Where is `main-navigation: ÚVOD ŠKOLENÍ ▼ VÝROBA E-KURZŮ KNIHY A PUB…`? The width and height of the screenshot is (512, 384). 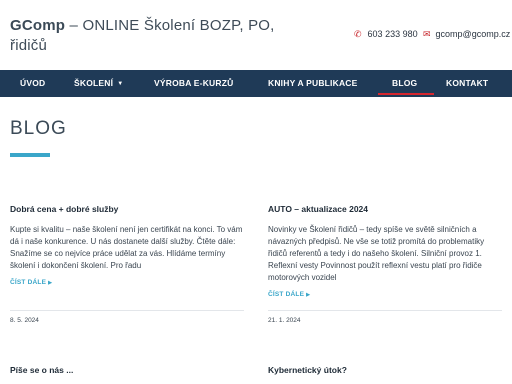 main-navigation: ÚVOD ŠKOLENÍ ▼ VÝROBA E-KURZŮ KNIHY A PUB… is located at coordinates (256, 83).